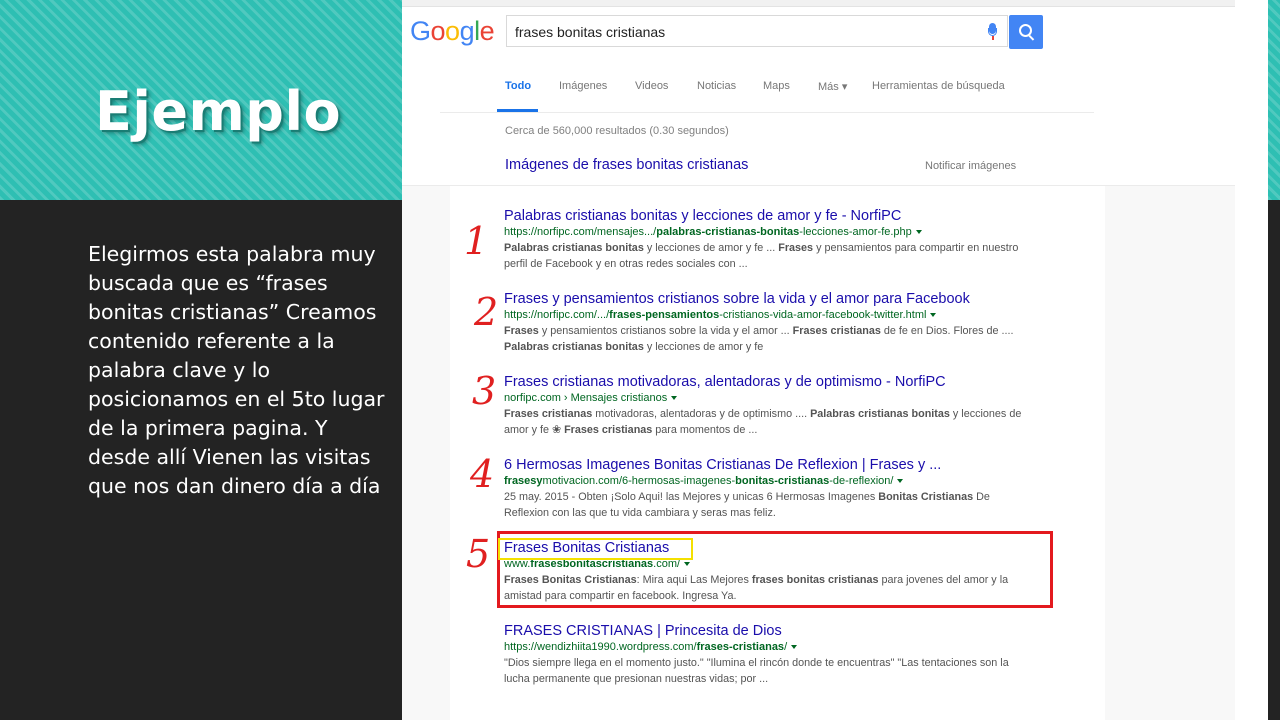 This screenshot has width=1280, height=720. Describe the element at coordinates (1170, 452) in the screenshot. I see `results-right-margin` at that location.